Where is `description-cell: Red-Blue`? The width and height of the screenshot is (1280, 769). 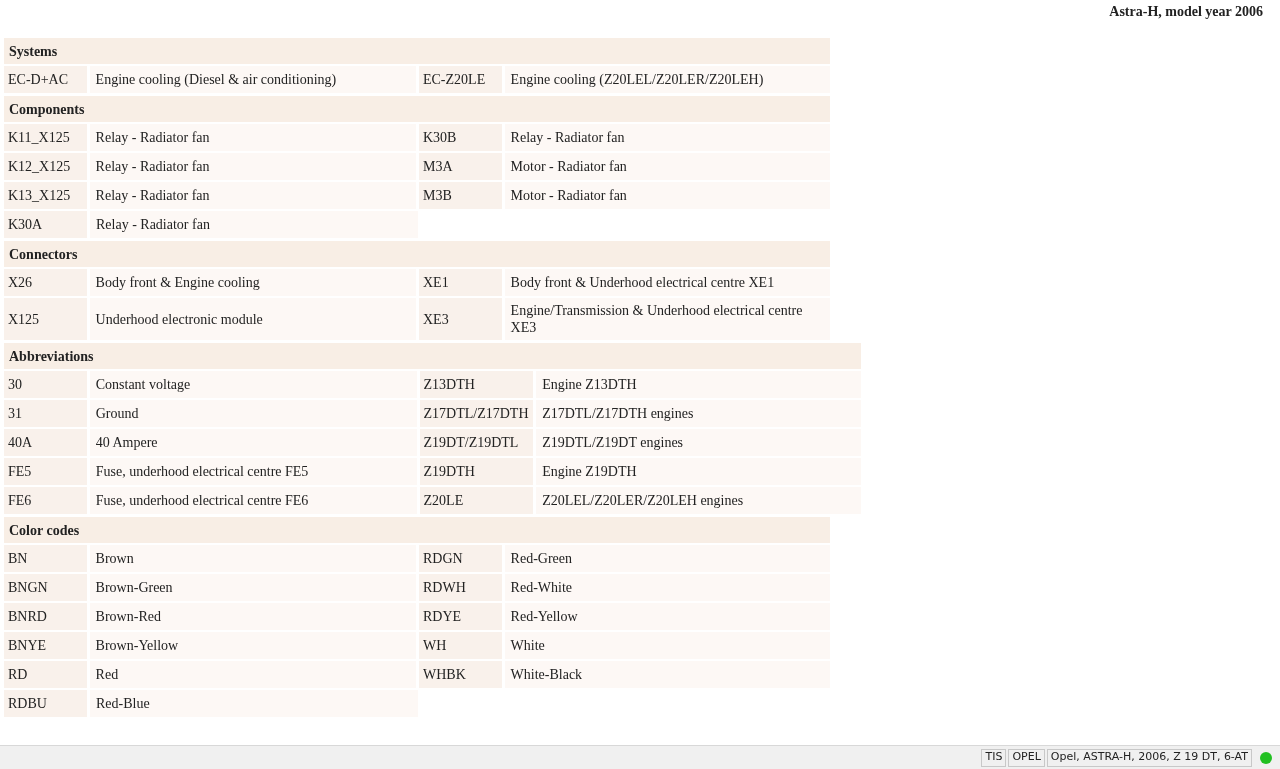 description-cell: Red-Blue is located at coordinates (254, 703).